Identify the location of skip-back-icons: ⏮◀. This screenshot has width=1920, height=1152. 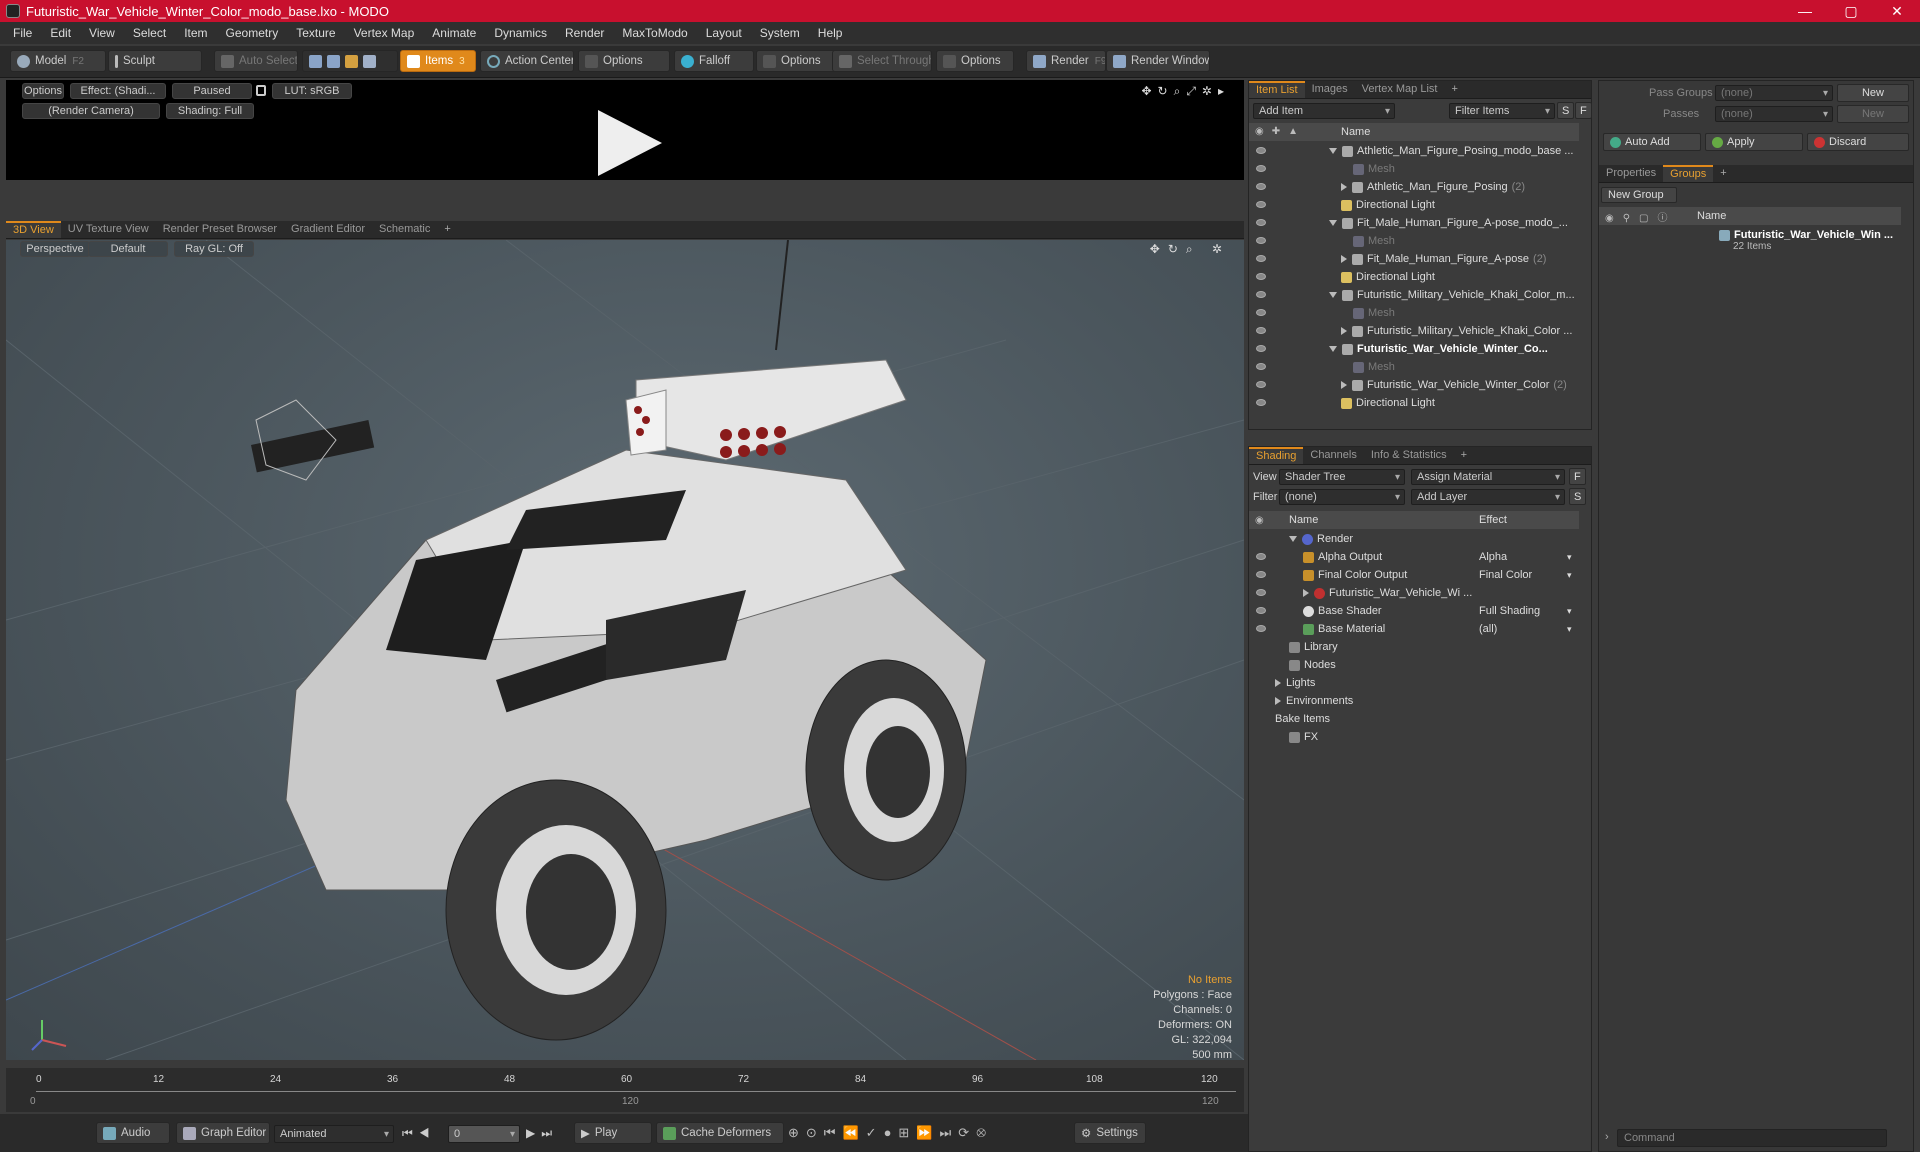
(419, 1133).